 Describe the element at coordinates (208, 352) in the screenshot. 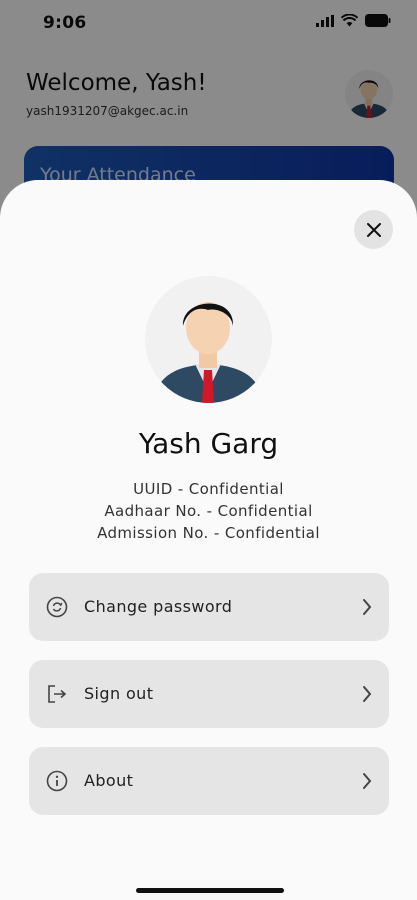

I see `avatar-icon` at that location.